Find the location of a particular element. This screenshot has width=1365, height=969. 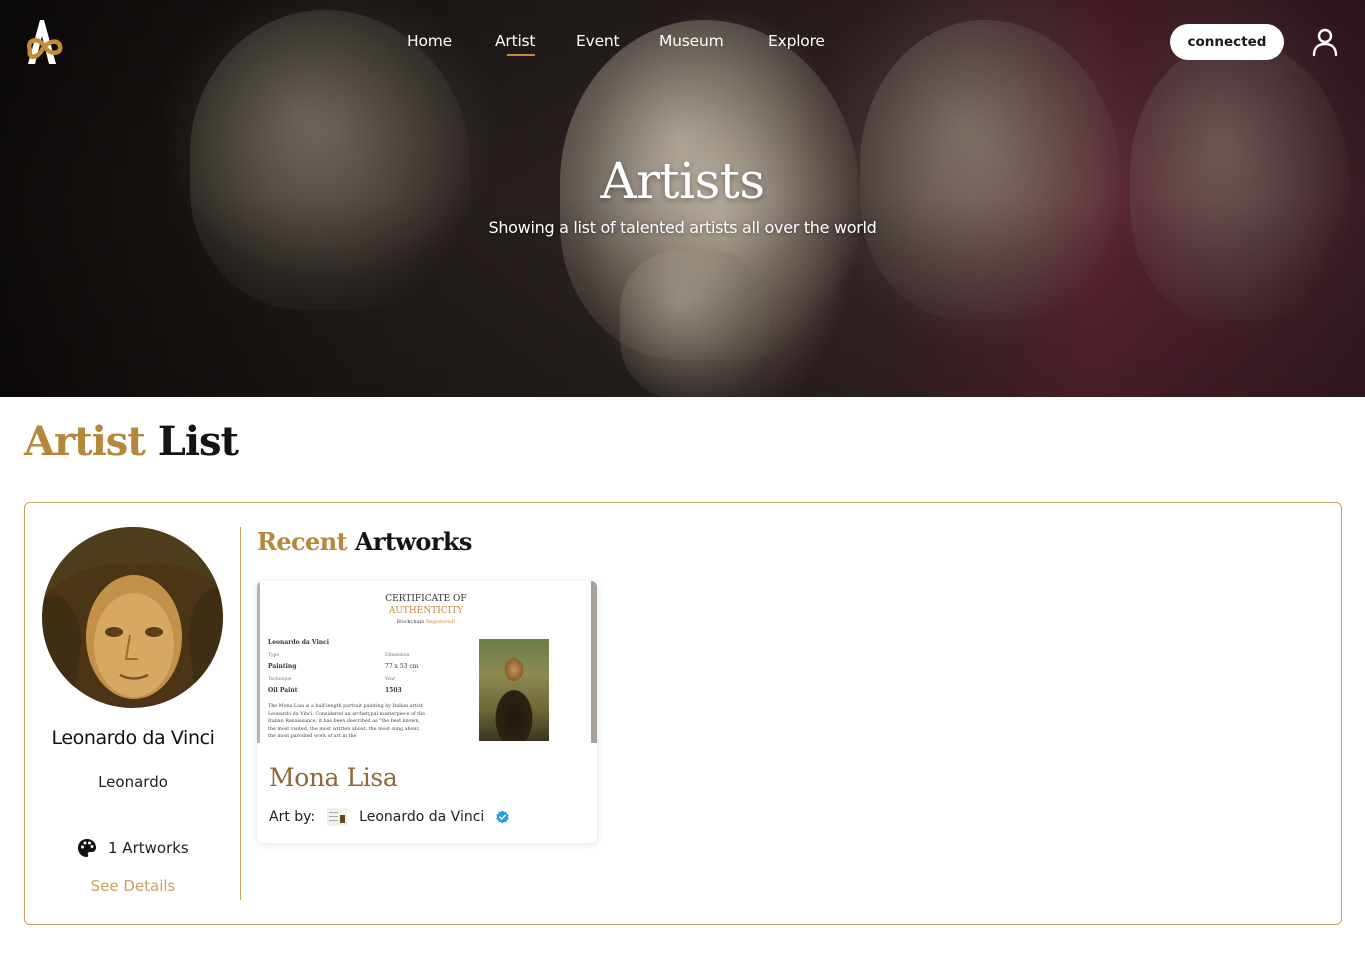

artist-avatar is located at coordinates (132, 617).